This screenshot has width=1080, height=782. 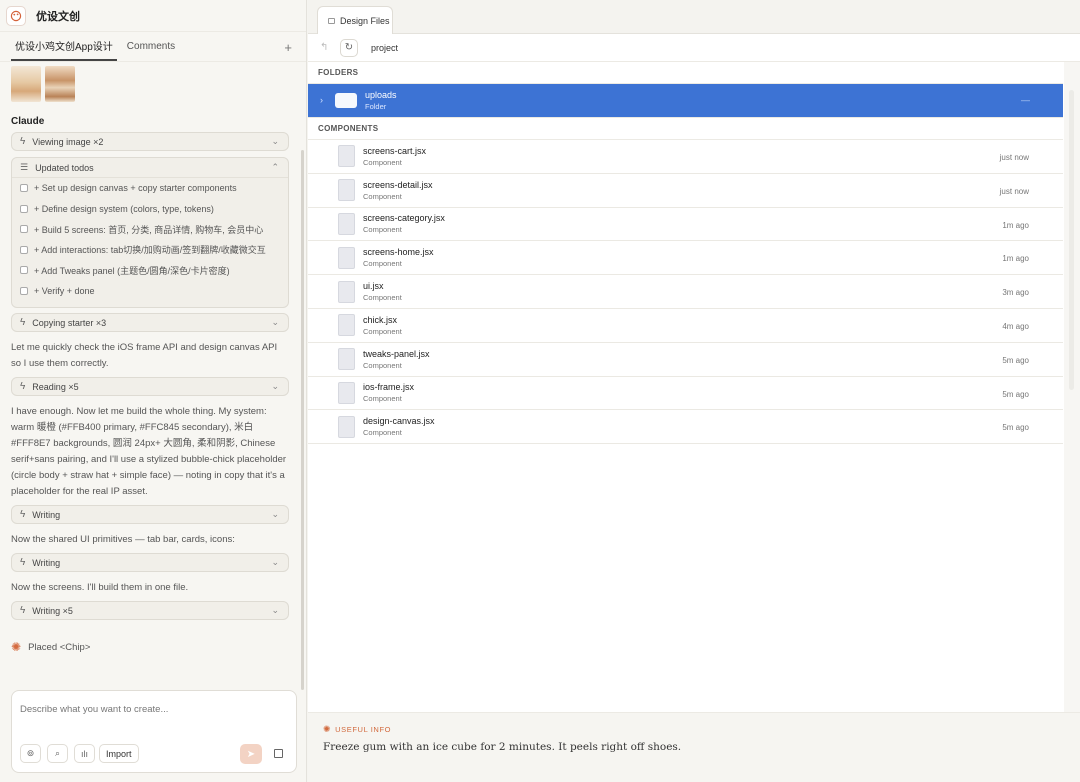 I want to click on chevron-up-icon: ⌃, so click(x=275, y=167).